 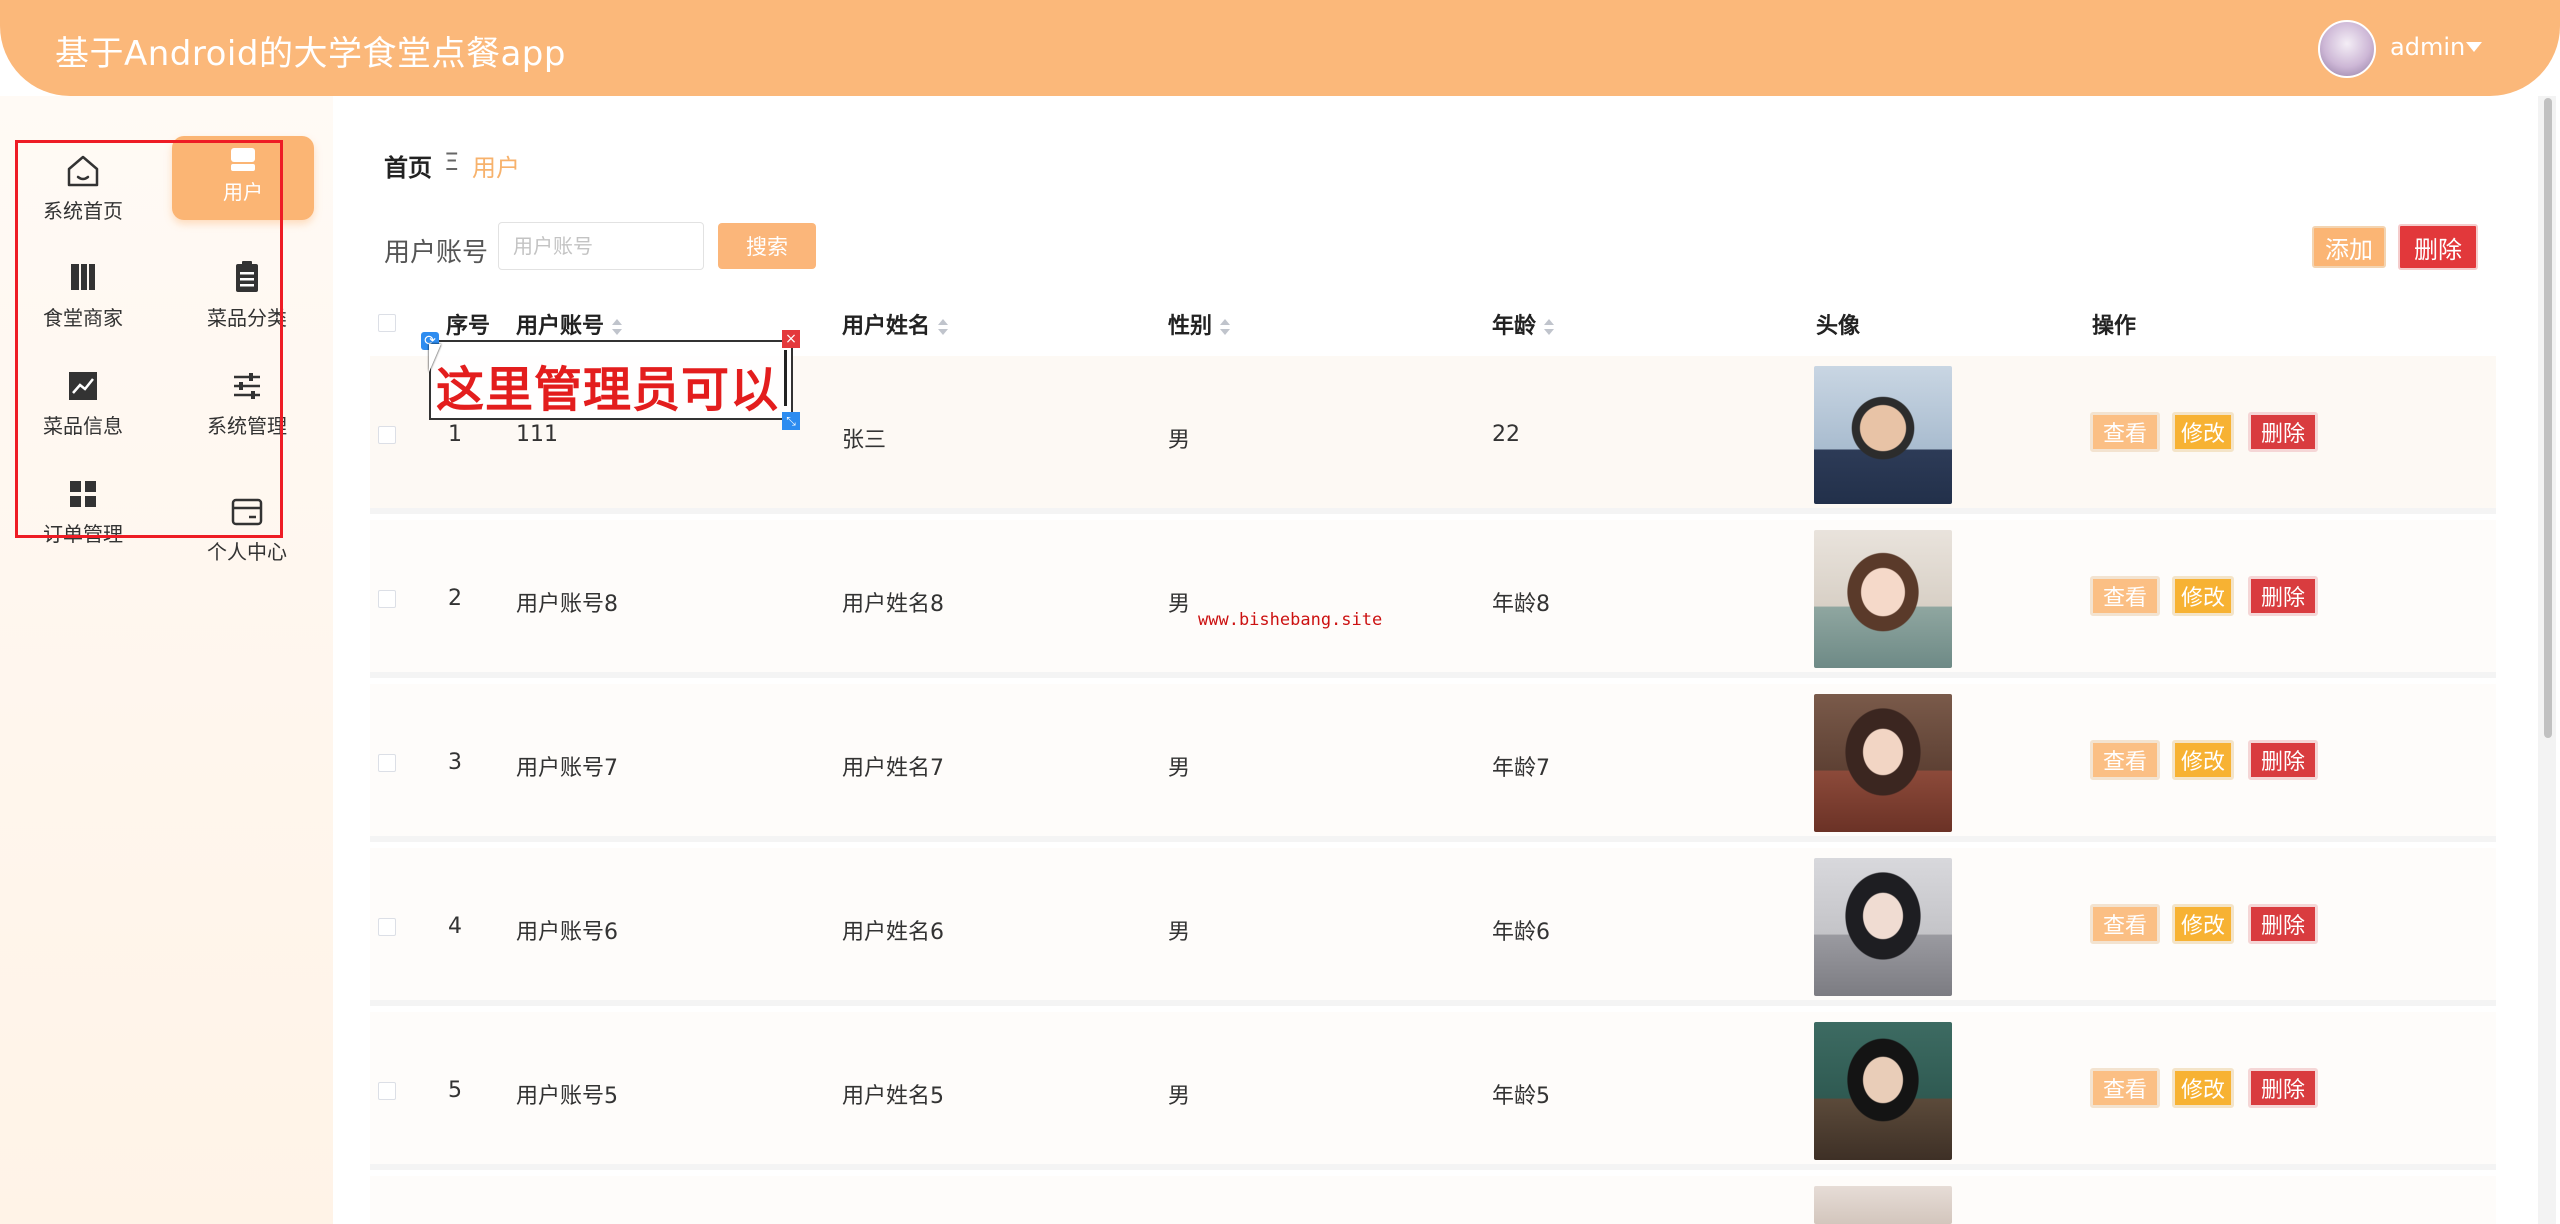 I want to click on cell-age: 年龄8, so click(x=1521, y=604).